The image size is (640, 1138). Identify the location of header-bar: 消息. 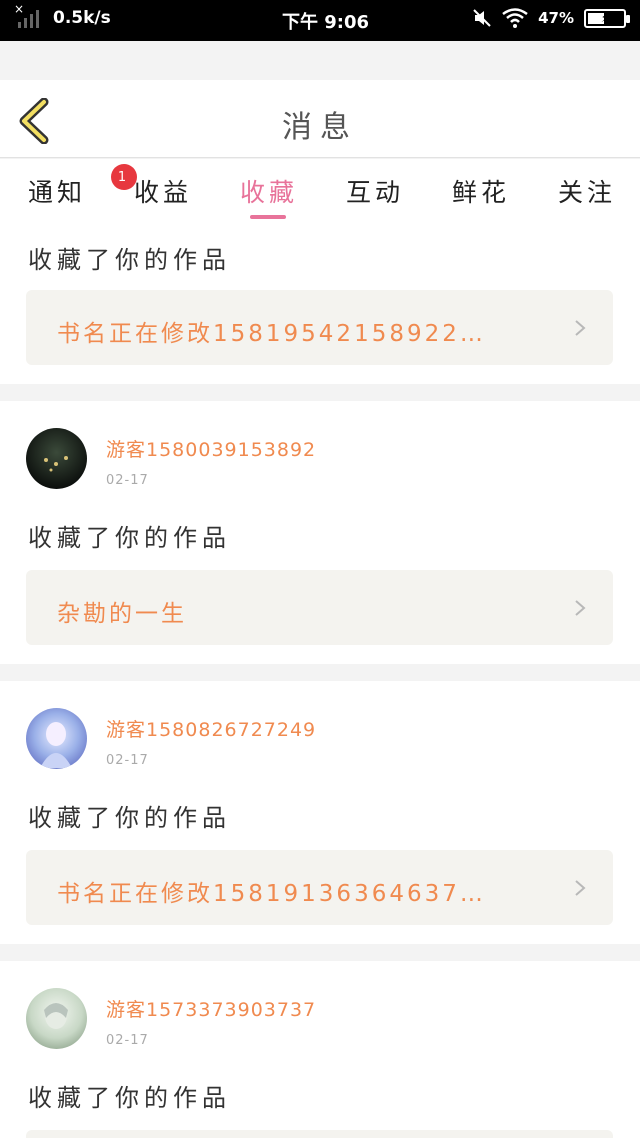
(320, 119).